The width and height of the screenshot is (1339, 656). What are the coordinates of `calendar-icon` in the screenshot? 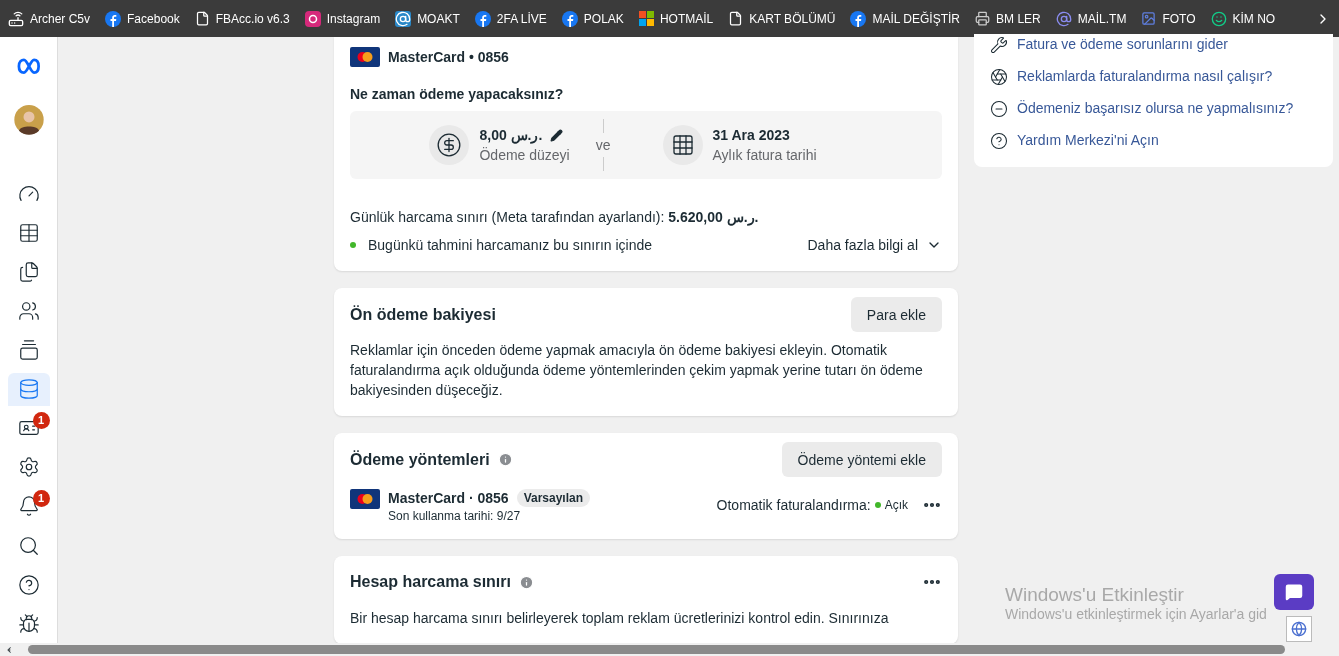 It's located at (682, 145).